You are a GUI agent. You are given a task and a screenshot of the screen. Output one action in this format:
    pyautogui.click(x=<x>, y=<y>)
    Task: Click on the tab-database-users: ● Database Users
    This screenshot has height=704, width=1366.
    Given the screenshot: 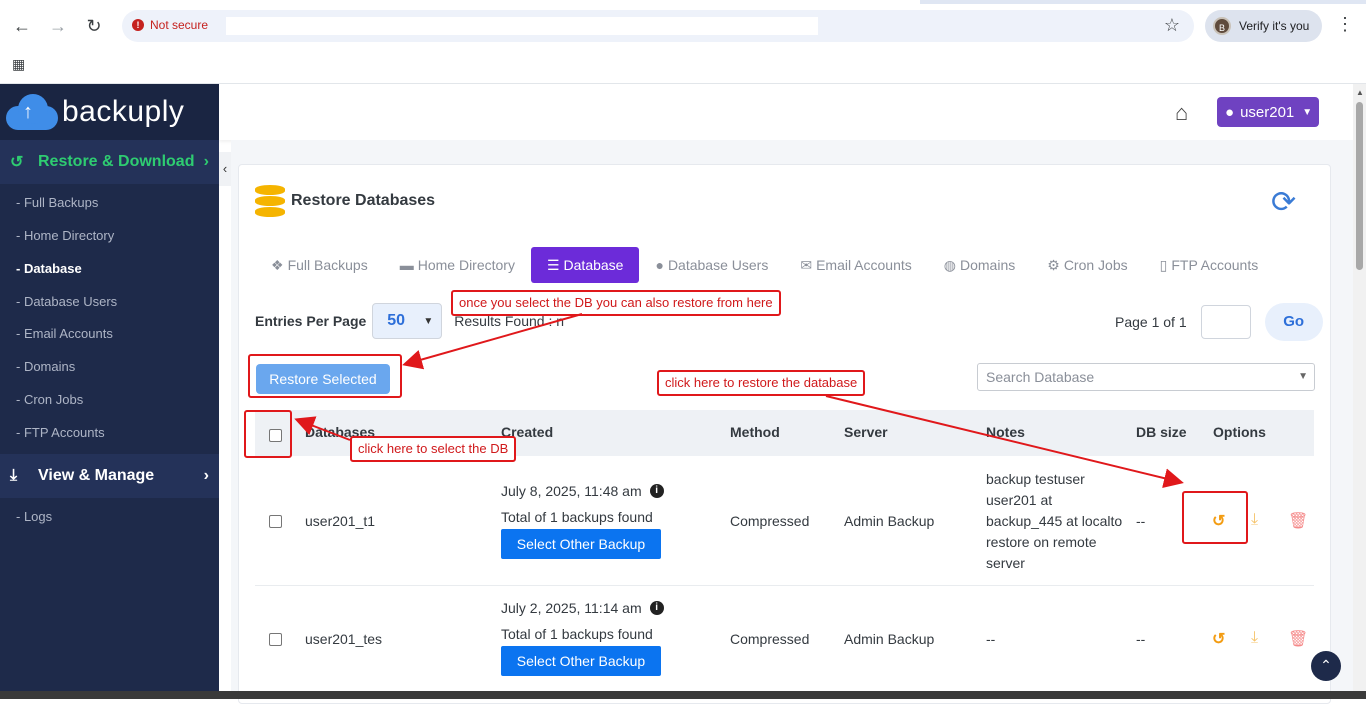 What is the action you would take?
    pyautogui.click(x=711, y=265)
    